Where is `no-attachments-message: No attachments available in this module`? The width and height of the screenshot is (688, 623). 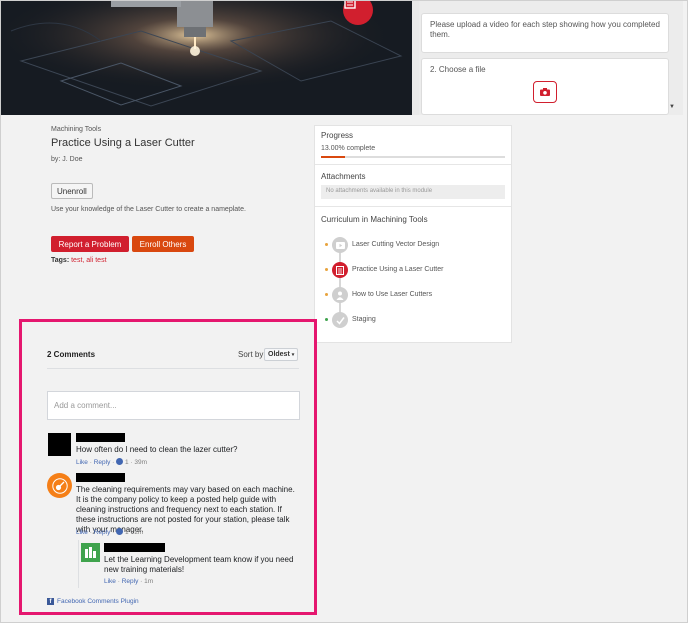
no-attachments-message: No attachments available in this module is located at coordinates (413, 192).